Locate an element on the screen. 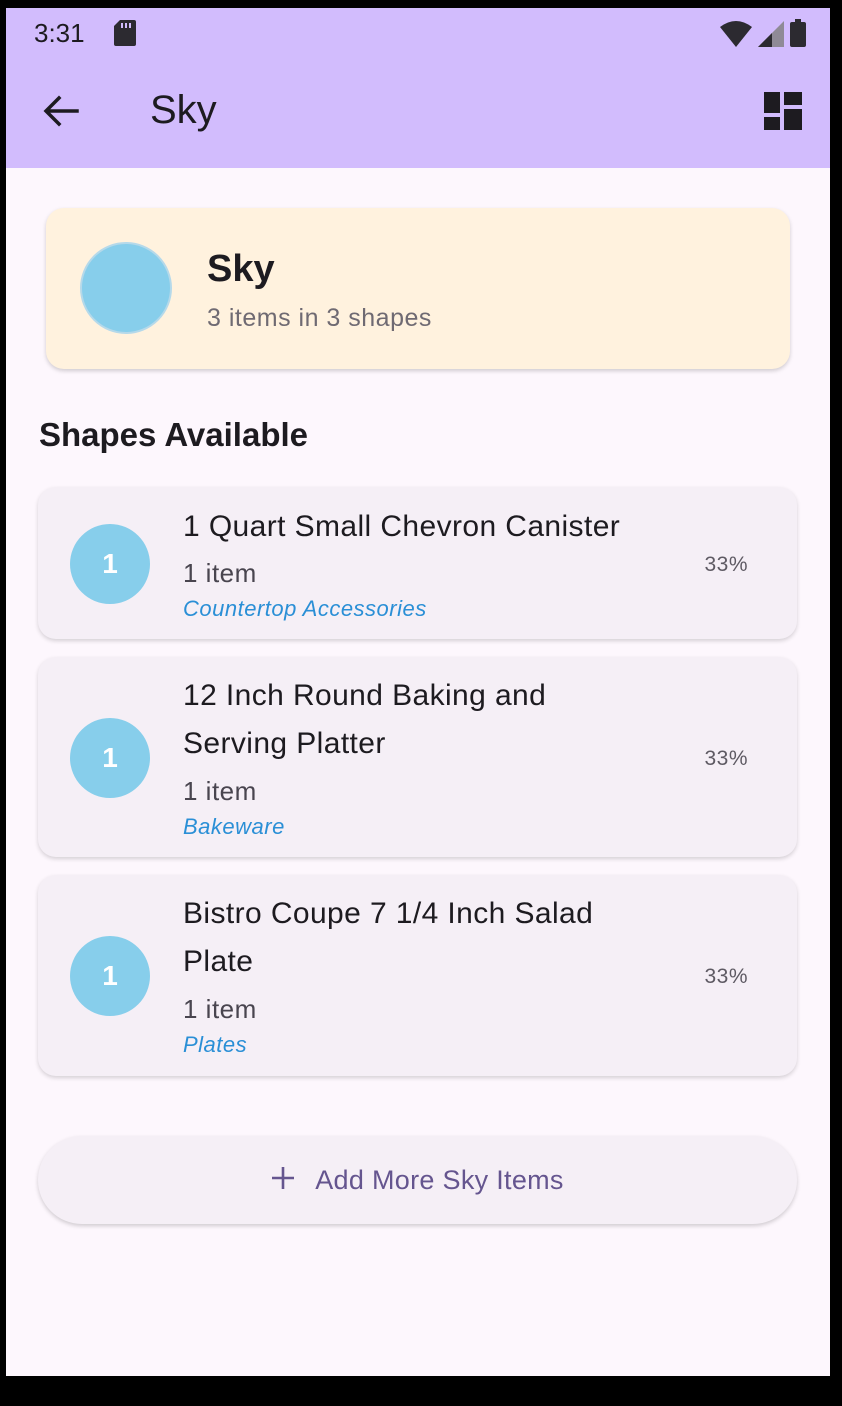 This screenshot has width=842, height=1406. section-title: Shapes Available is located at coordinates (174, 434).